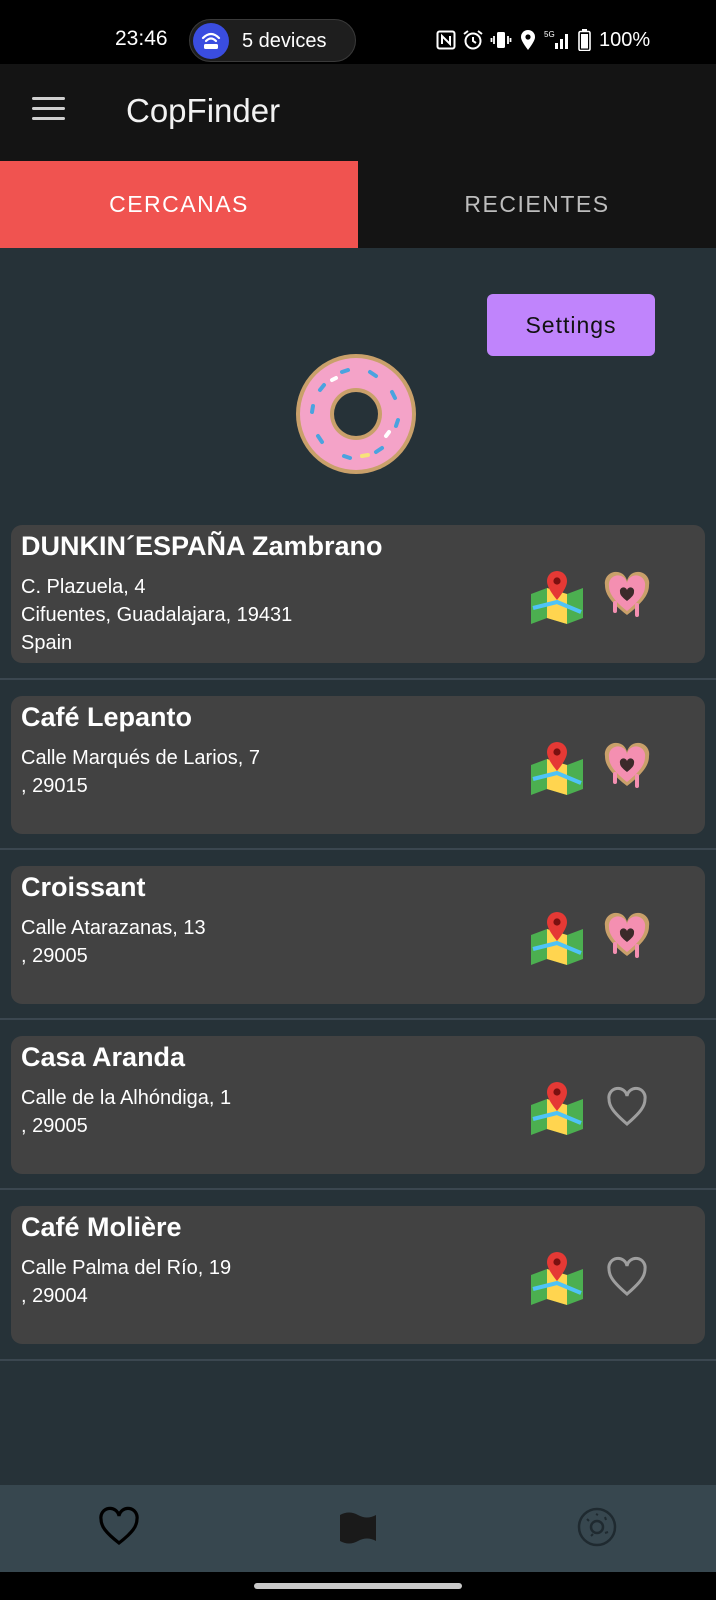 Image resolution: width=716 pixels, height=1600 pixels. What do you see at coordinates (556, 39) in the screenshot?
I see `5g-signal-icon: 5G` at bounding box center [556, 39].